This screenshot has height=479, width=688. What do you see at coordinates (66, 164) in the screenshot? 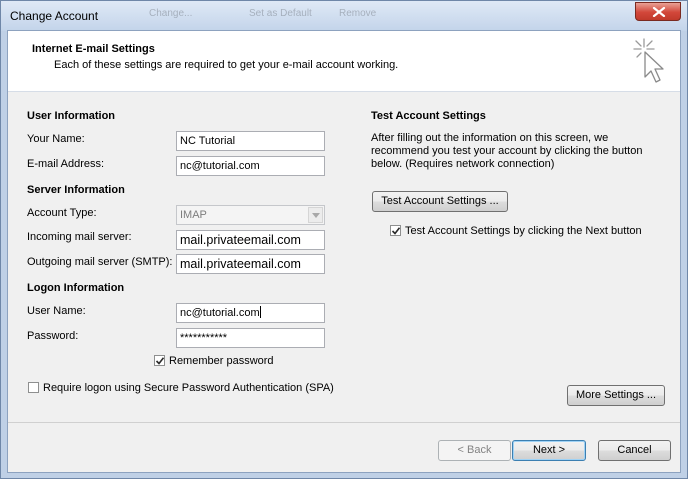
I see `email-address-label: E-mail Address:` at bounding box center [66, 164].